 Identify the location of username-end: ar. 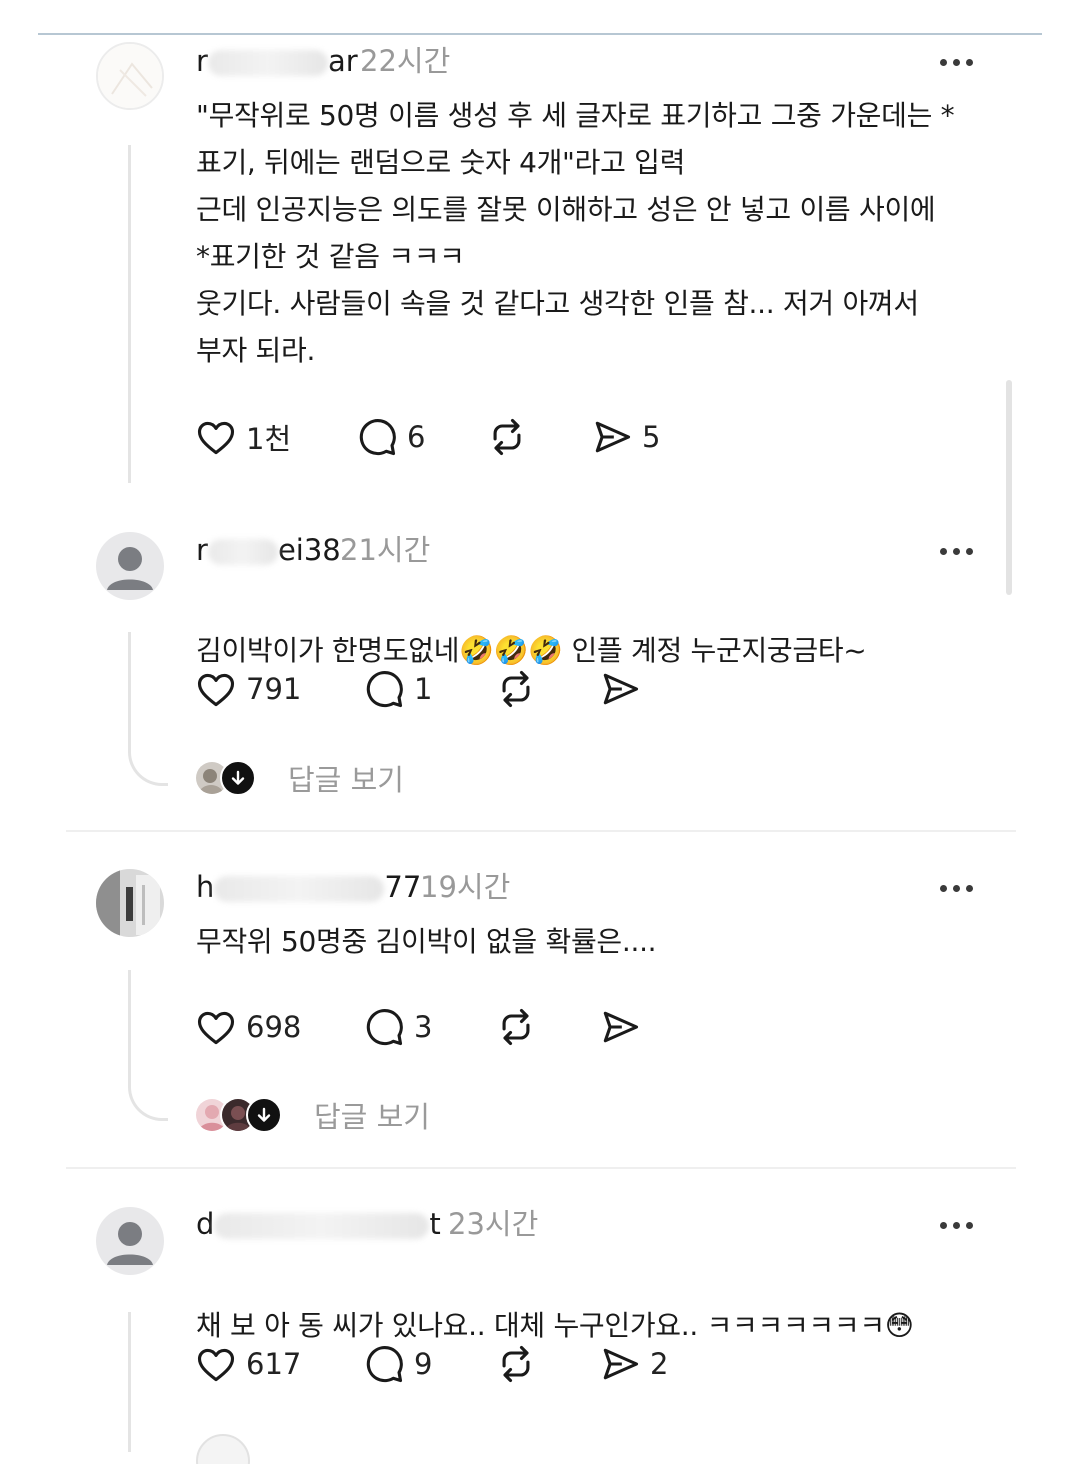
(342, 61).